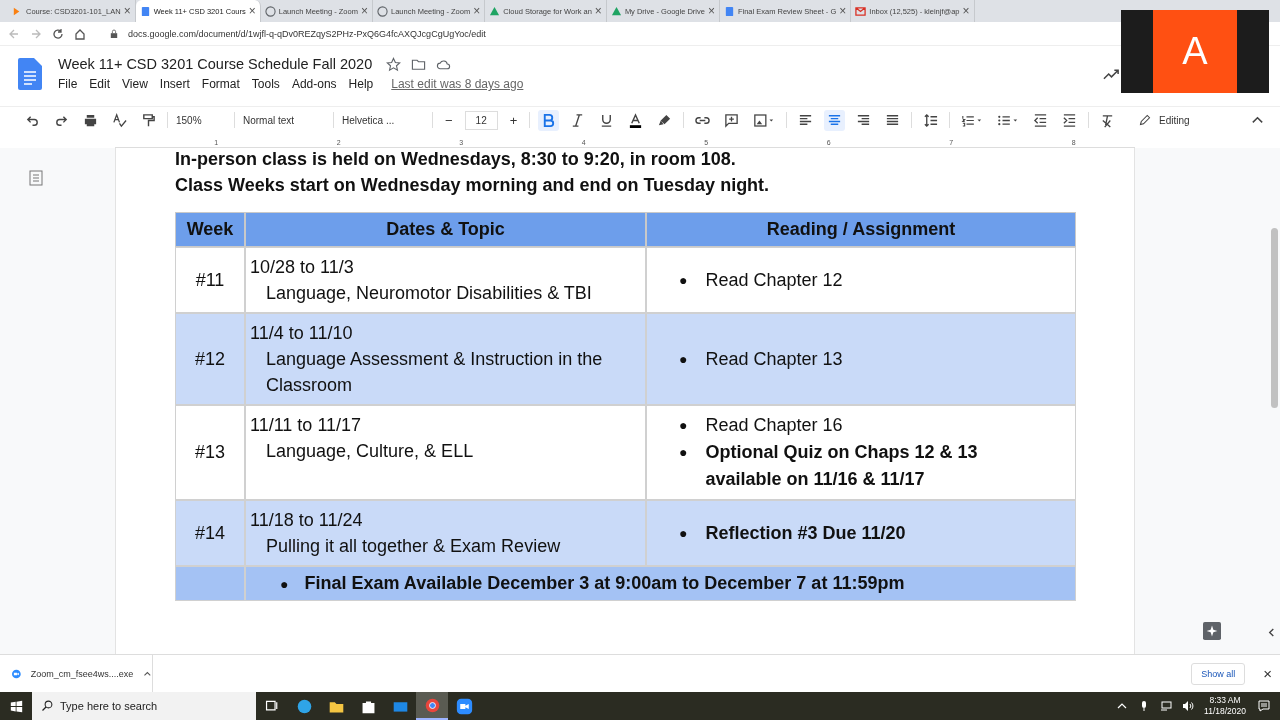 Image resolution: width=1280 pixels, height=720 pixels. I want to click on menu-item: Add-ons, so click(314, 84).